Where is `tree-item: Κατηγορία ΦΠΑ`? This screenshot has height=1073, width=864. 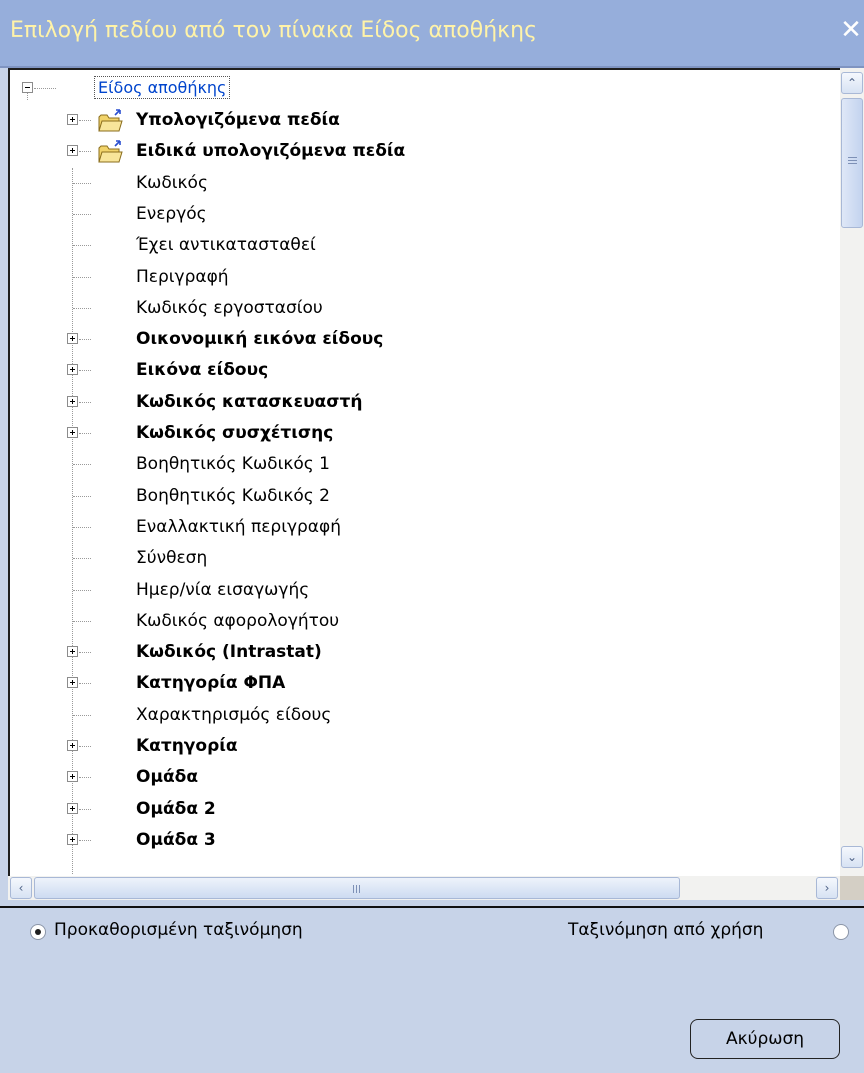
tree-item: Κατηγορία ΦΠΑ is located at coordinates (426, 684).